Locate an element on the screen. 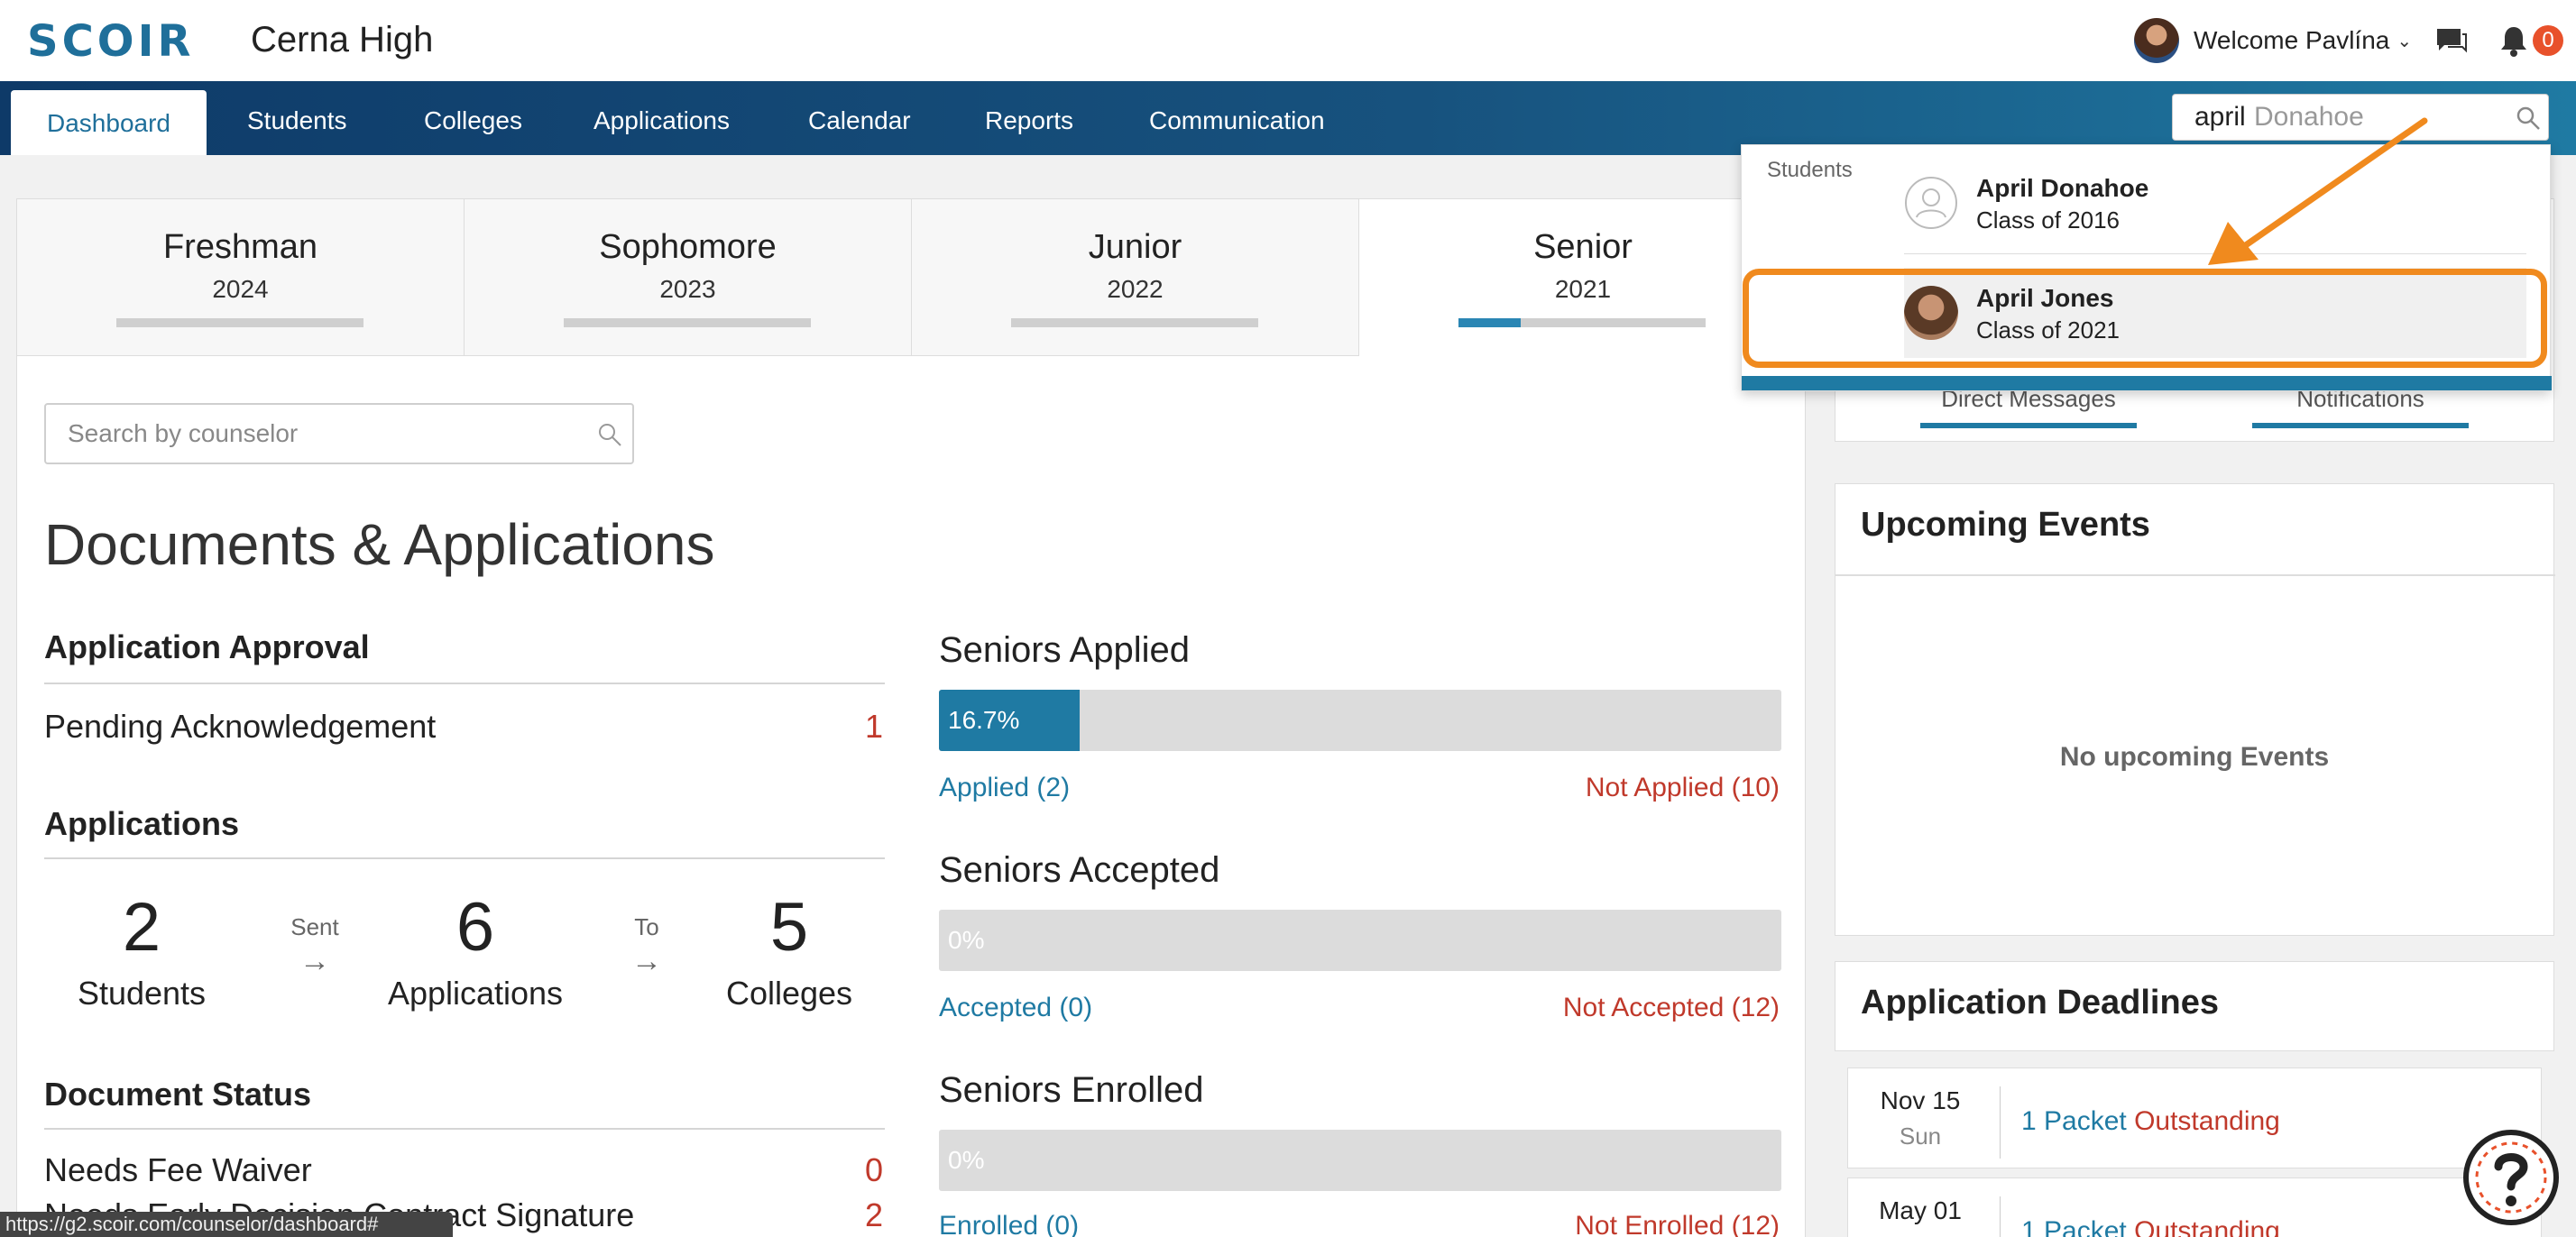  top-header: SCOIR Cerna High Welcome Pavlína ⌄ 0 is located at coordinates (1288, 40).